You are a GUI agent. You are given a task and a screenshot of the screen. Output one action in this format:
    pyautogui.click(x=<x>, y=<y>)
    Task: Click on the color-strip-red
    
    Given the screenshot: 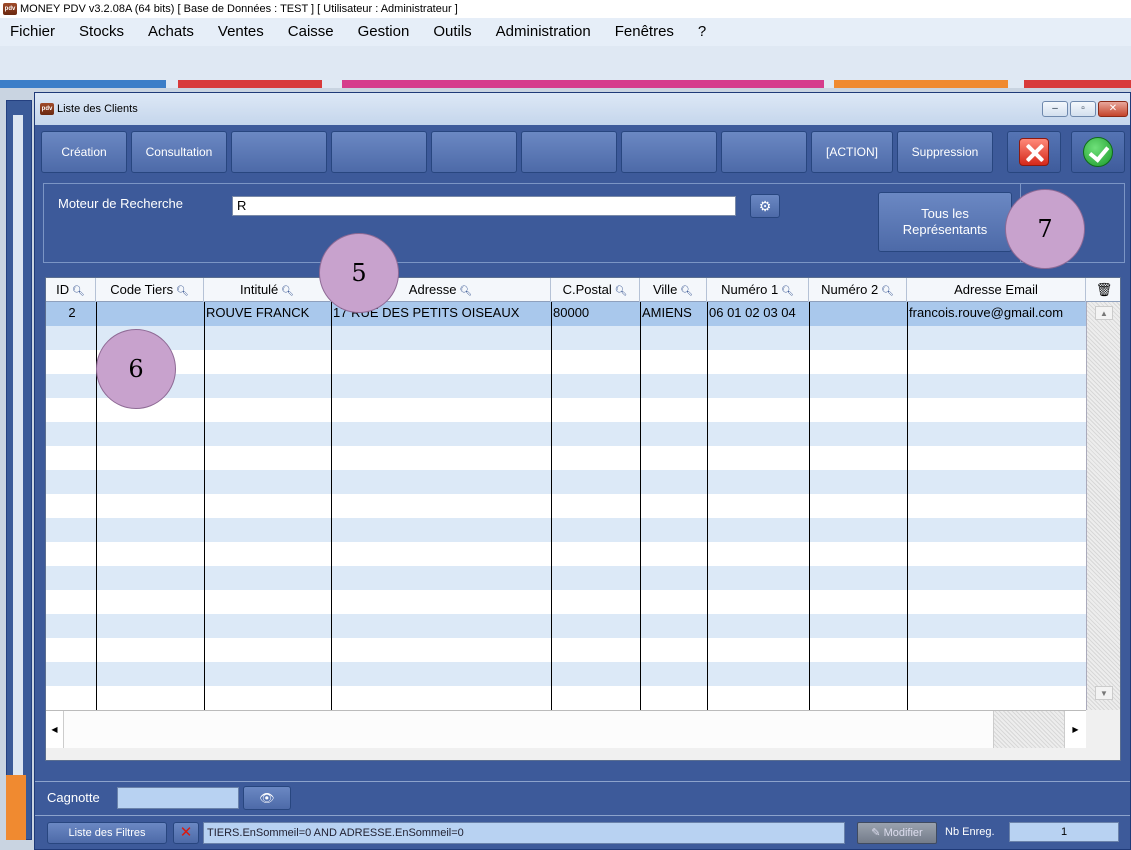 What is the action you would take?
    pyautogui.click(x=250, y=84)
    